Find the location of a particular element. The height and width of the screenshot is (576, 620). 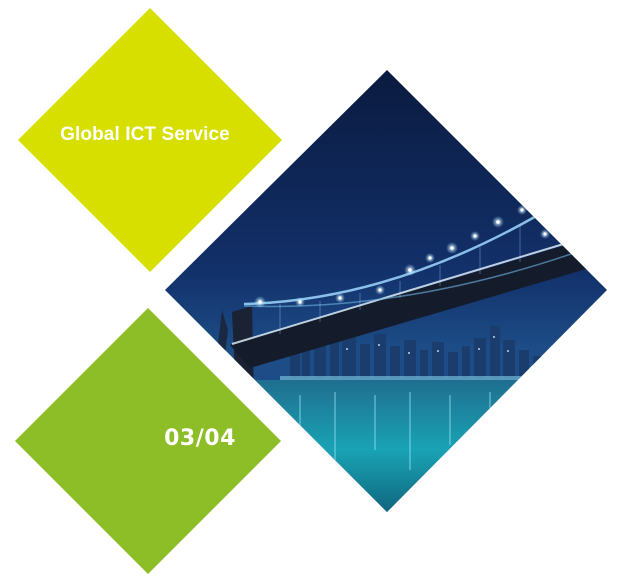

cover-title: Global ICT Service is located at coordinates (145, 134).